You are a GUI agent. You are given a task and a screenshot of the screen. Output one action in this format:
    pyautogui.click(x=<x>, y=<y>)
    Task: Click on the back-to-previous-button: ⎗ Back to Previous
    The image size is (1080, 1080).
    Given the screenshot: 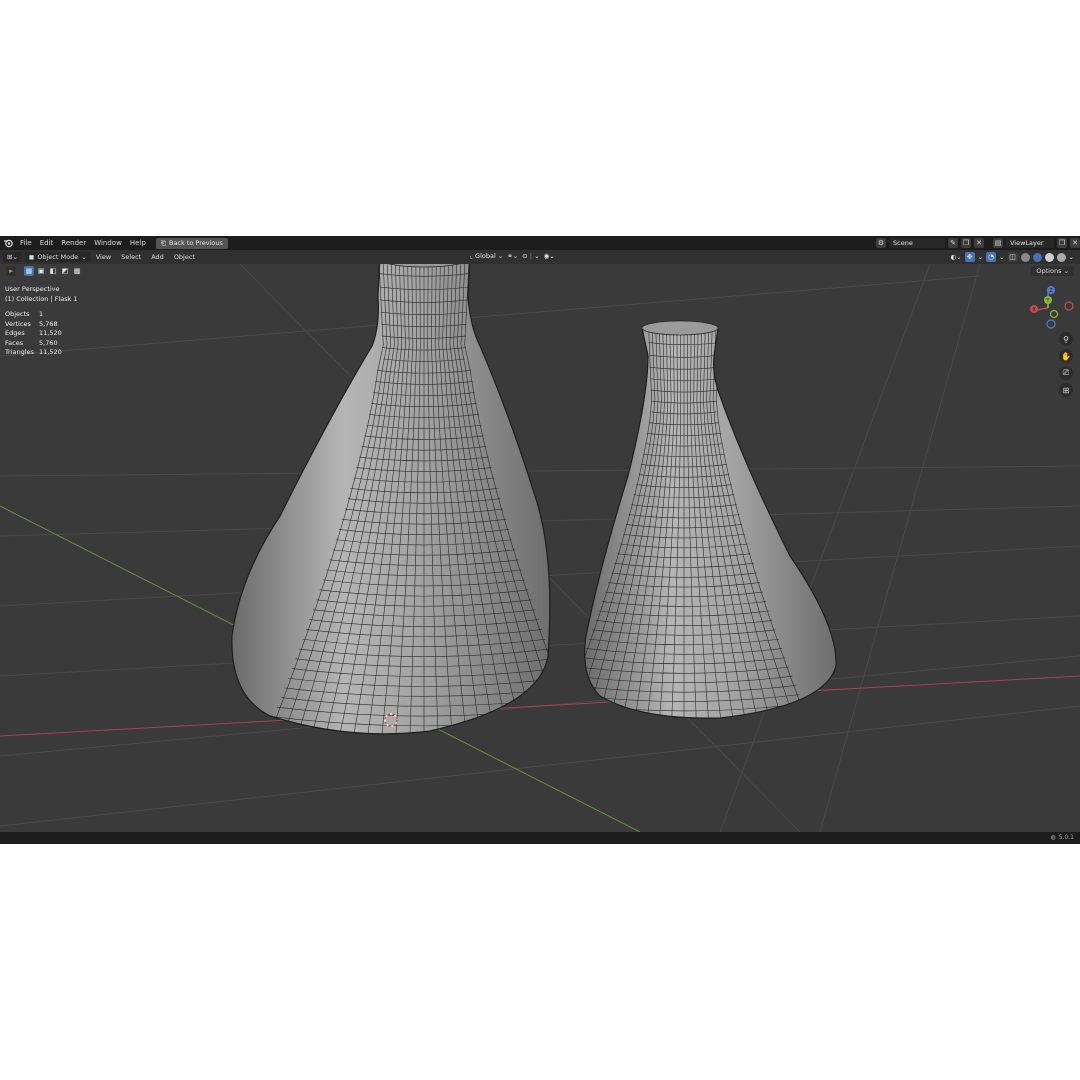 What is the action you would take?
    pyautogui.click(x=191, y=243)
    